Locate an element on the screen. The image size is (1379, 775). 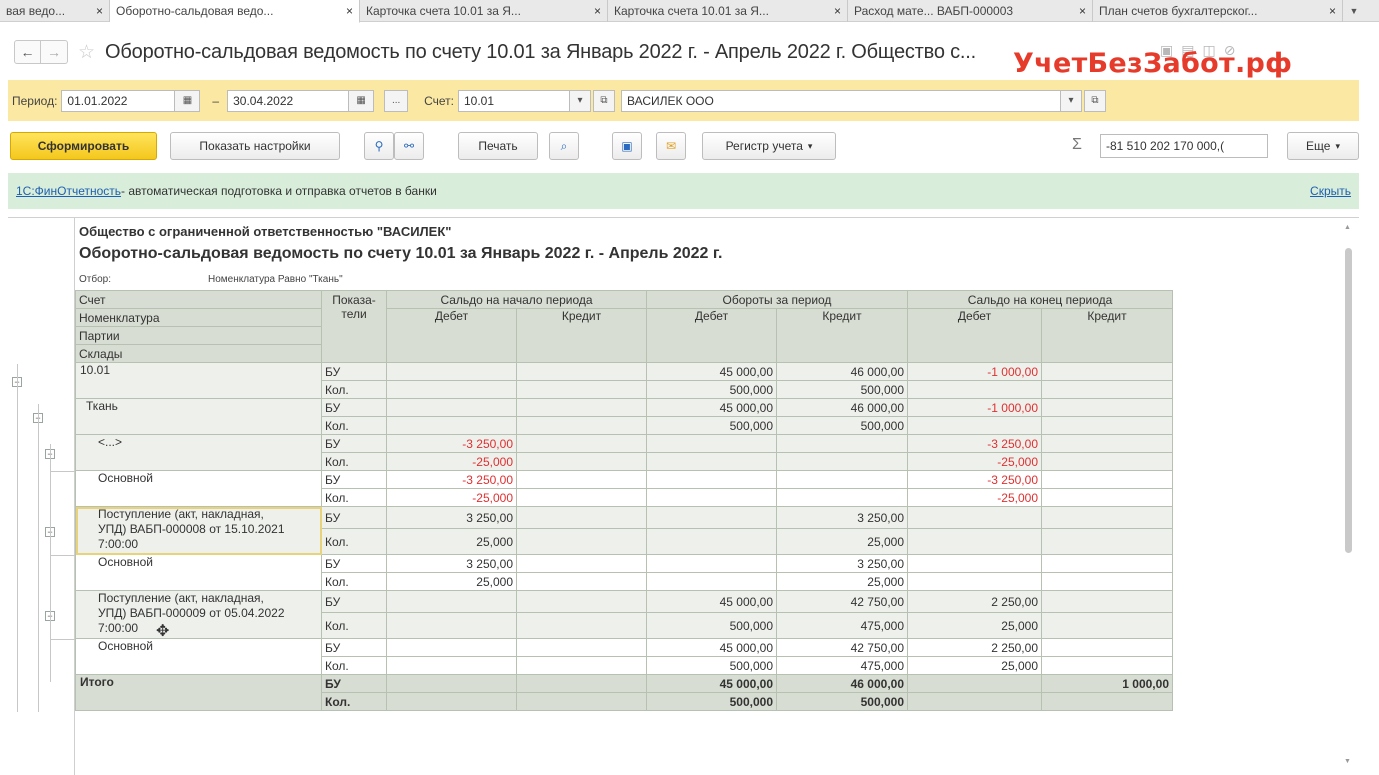
total-indicator: БУ is located at coordinates (354, 683).